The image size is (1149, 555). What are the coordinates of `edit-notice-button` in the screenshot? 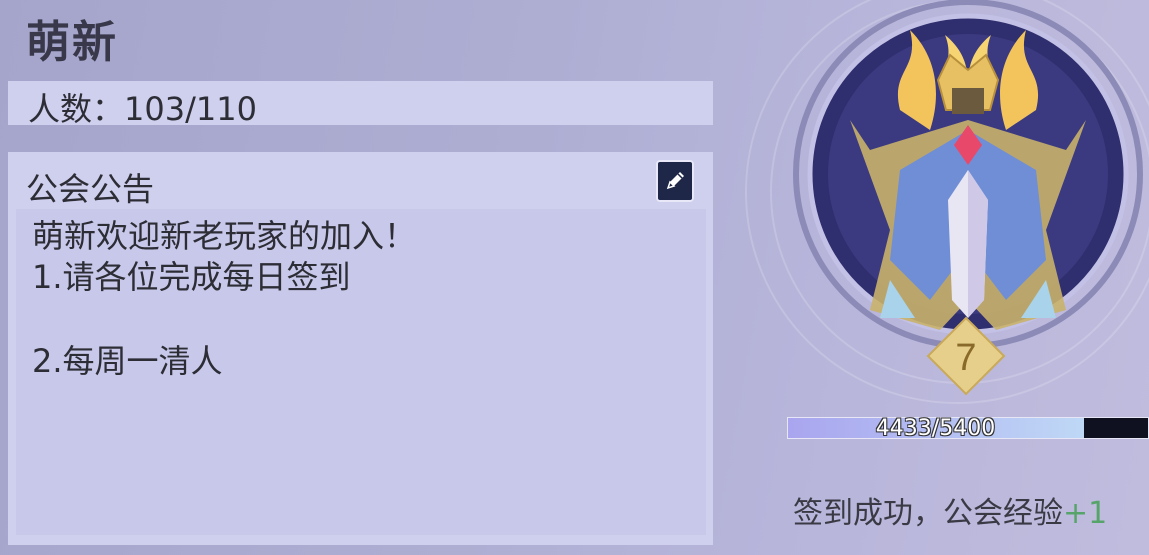 It's located at (675, 181).